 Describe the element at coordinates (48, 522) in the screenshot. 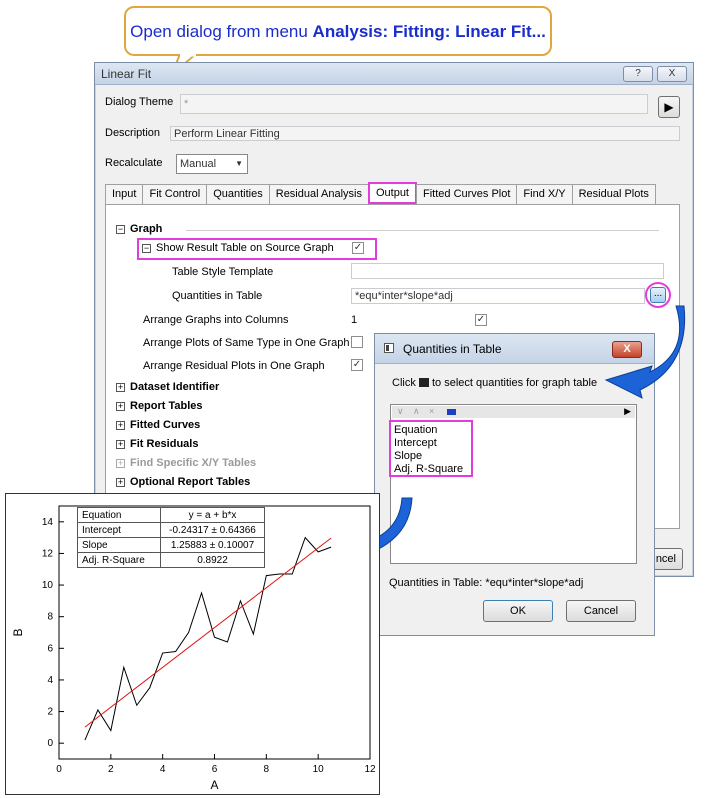

I see `y-tick-label: 14` at that location.